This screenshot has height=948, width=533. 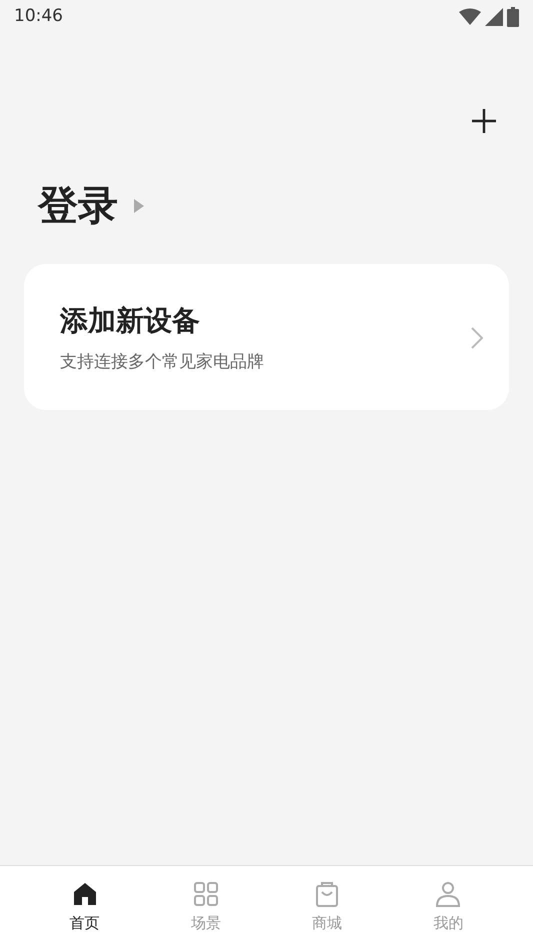 I want to click on tab: 首页, so click(x=84, y=907).